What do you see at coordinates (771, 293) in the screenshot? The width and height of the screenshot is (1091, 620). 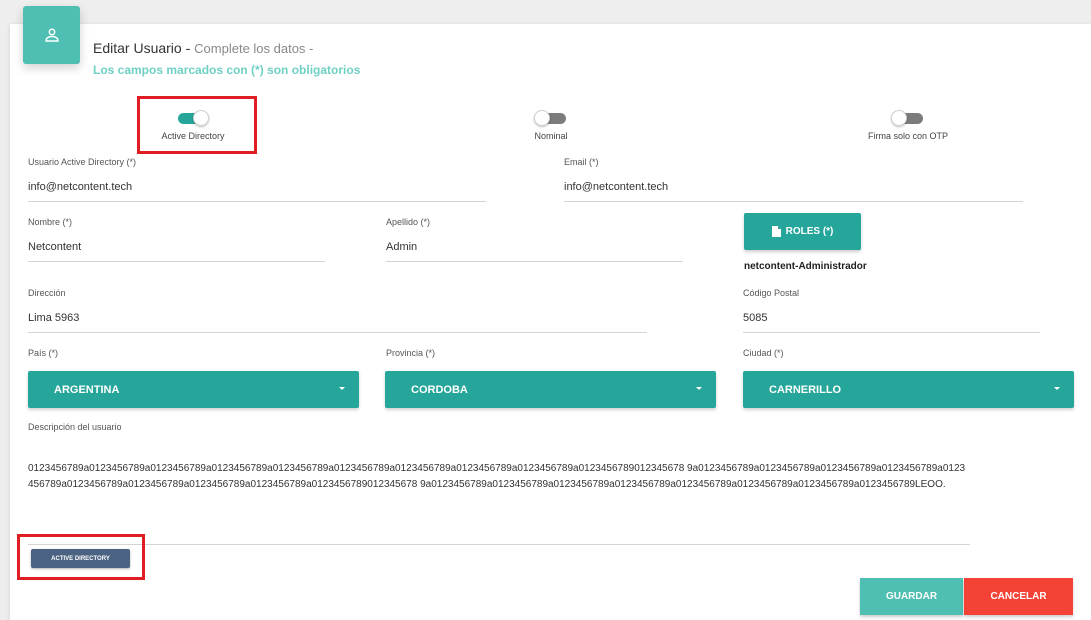 I see `codigo-postal-label: Código Postal` at bounding box center [771, 293].